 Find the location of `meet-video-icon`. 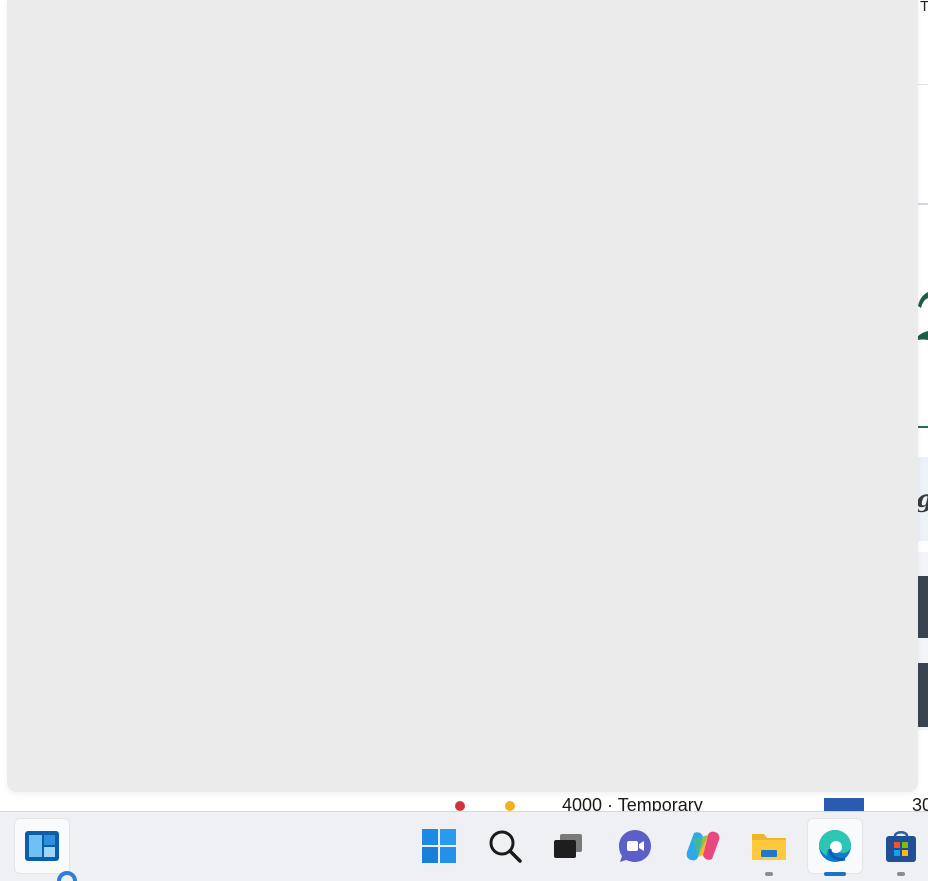

meet-video-icon is located at coordinates (635, 846).